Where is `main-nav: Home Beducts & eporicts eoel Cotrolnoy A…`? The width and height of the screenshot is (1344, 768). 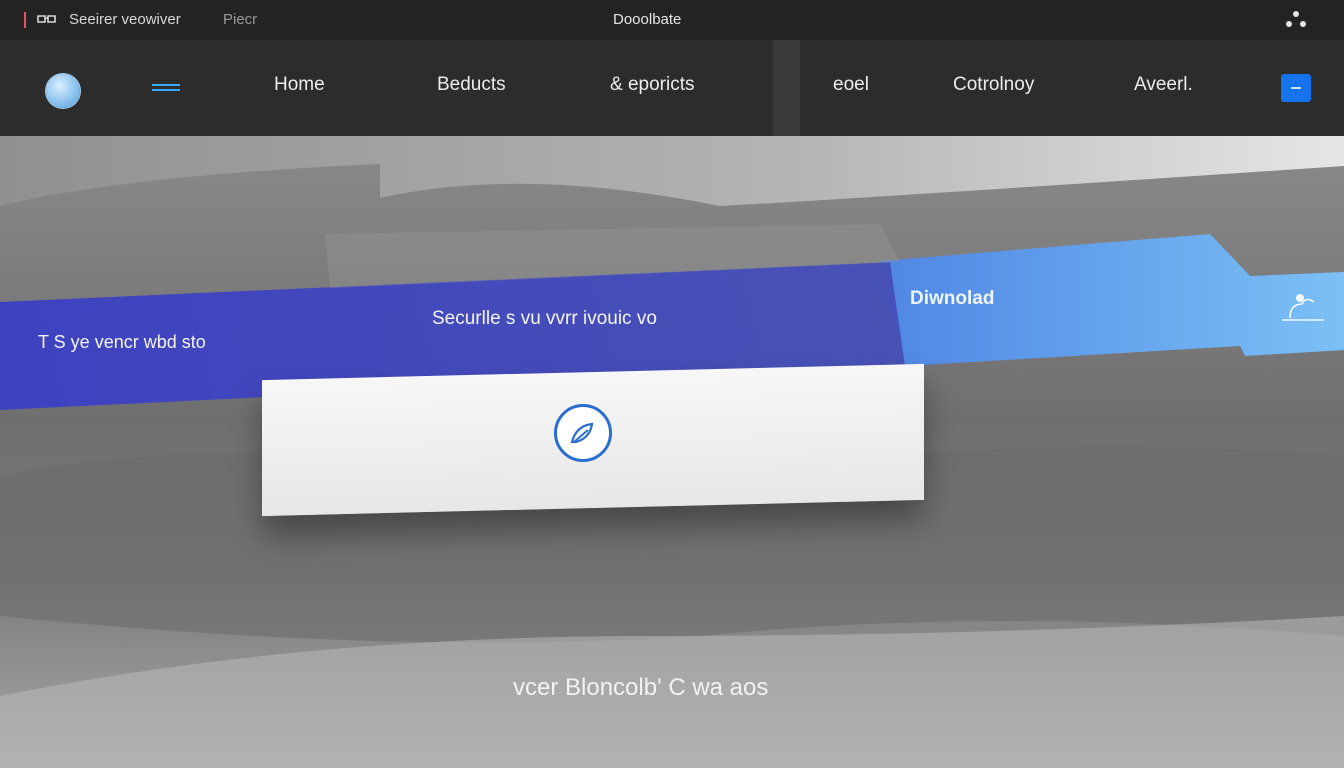 main-nav: Home Beducts & eporicts eoel Cotrolnoy A… is located at coordinates (672, 88).